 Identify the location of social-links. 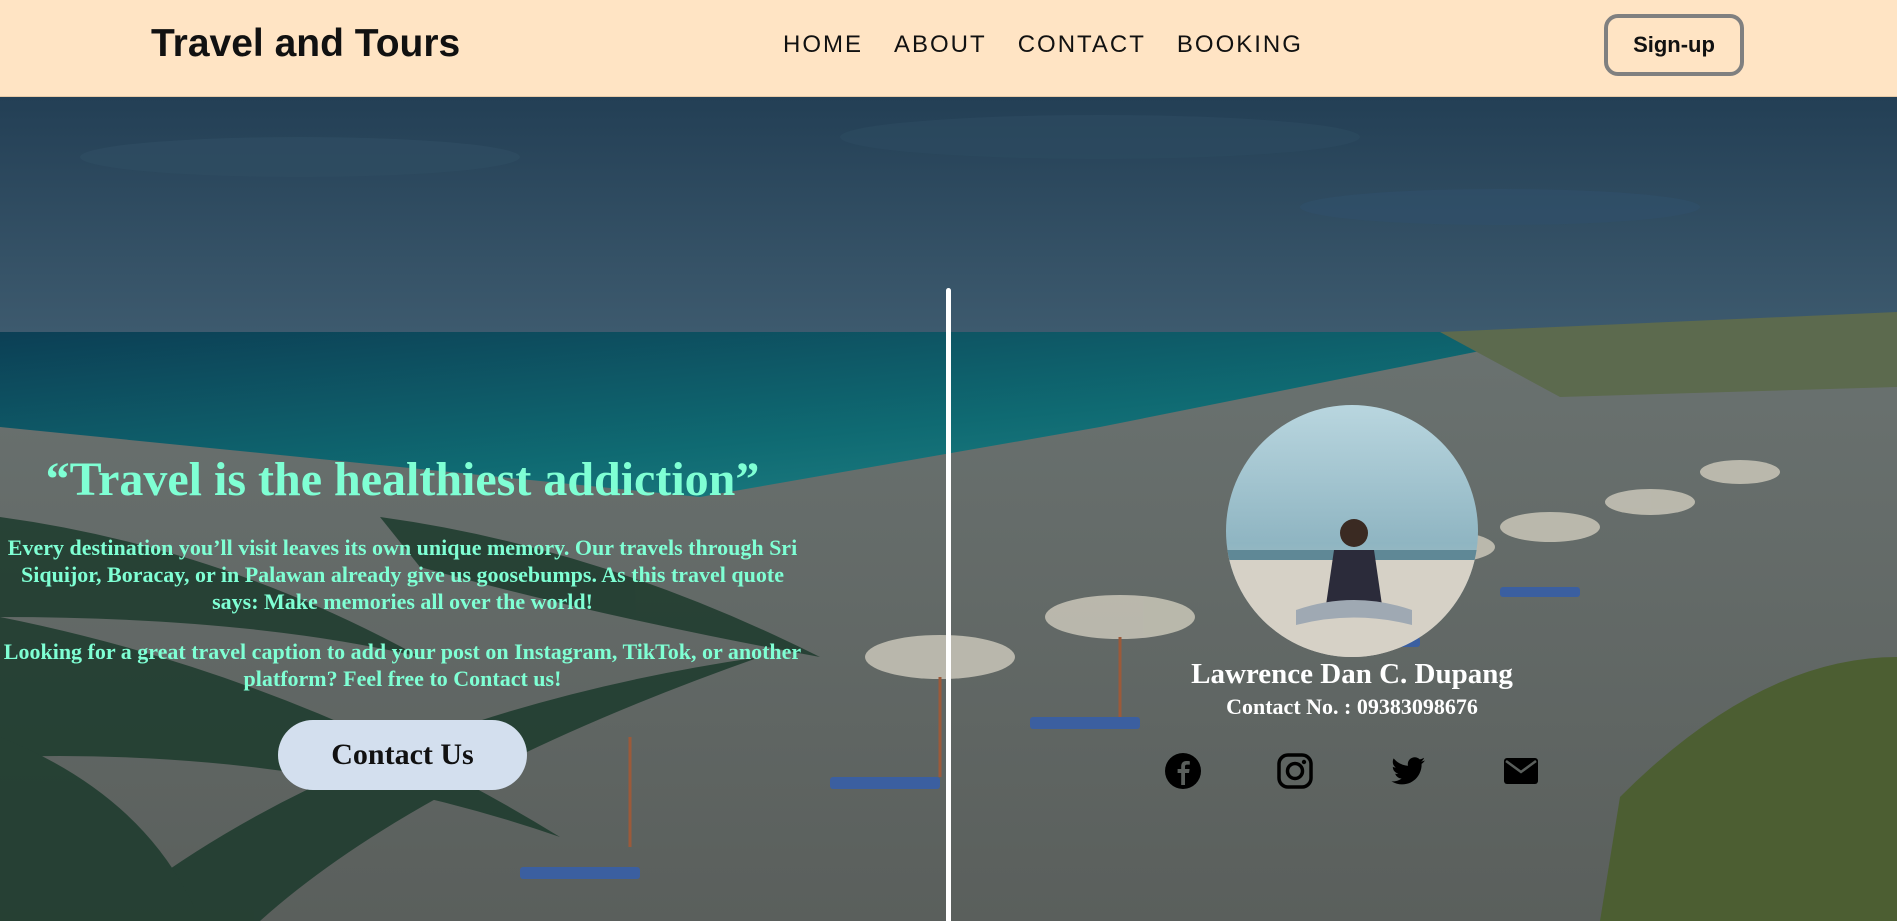
(1353, 771).